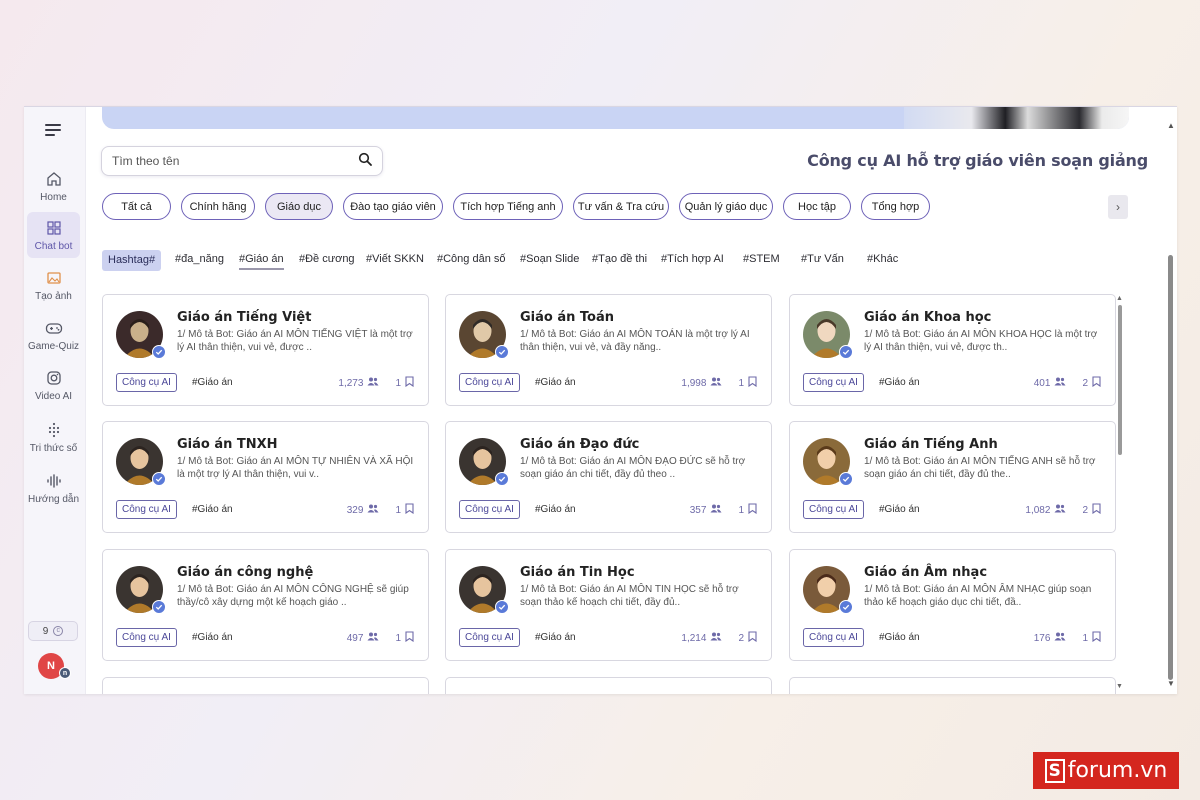  What do you see at coordinates (1171, 125) in the screenshot?
I see `scroll-up-icon: ▲` at bounding box center [1171, 125].